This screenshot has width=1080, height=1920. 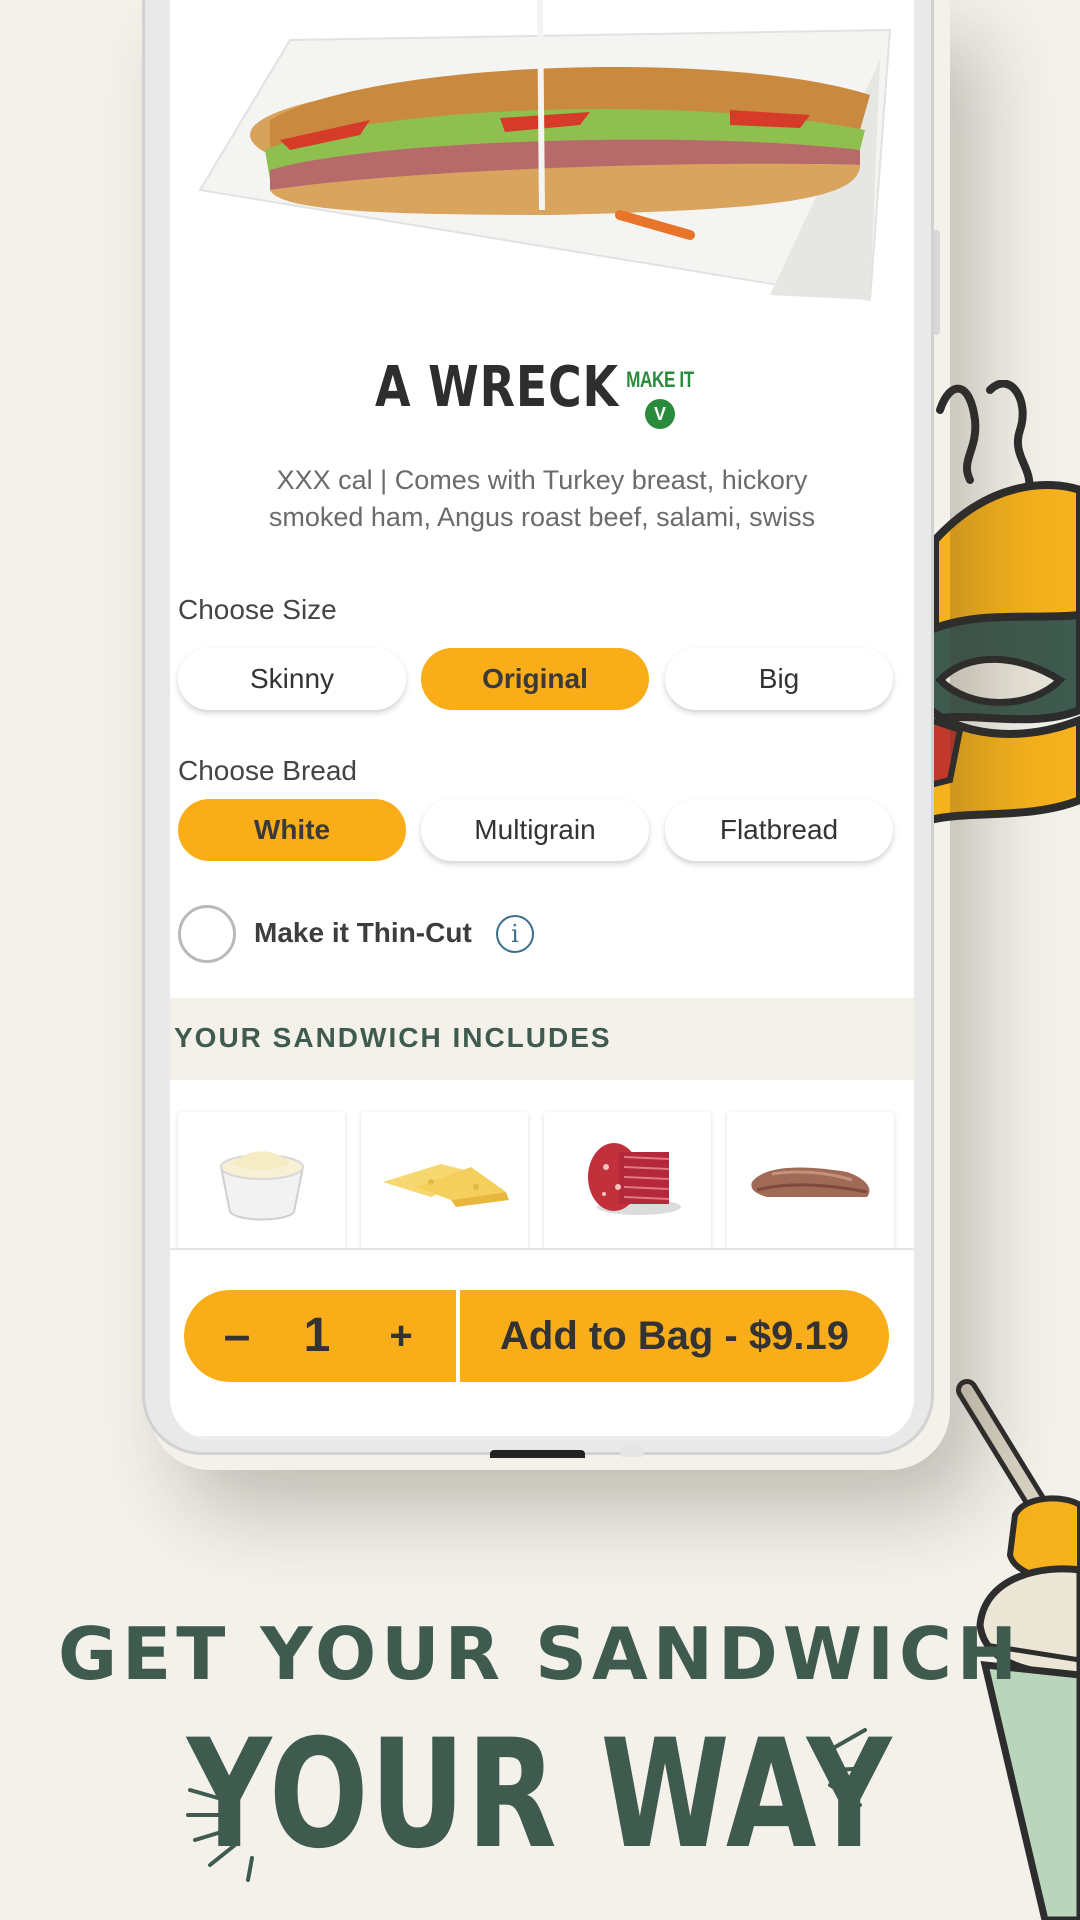 What do you see at coordinates (542, 1438) in the screenshot?
I see `home-indicator` at bounding box center [542, 1438].